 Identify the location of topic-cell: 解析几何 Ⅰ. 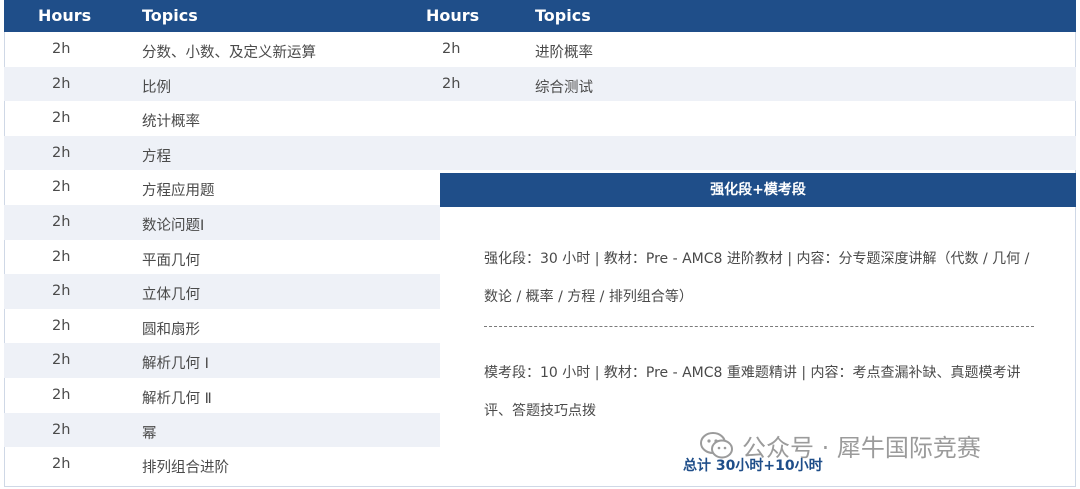
(175, 364).